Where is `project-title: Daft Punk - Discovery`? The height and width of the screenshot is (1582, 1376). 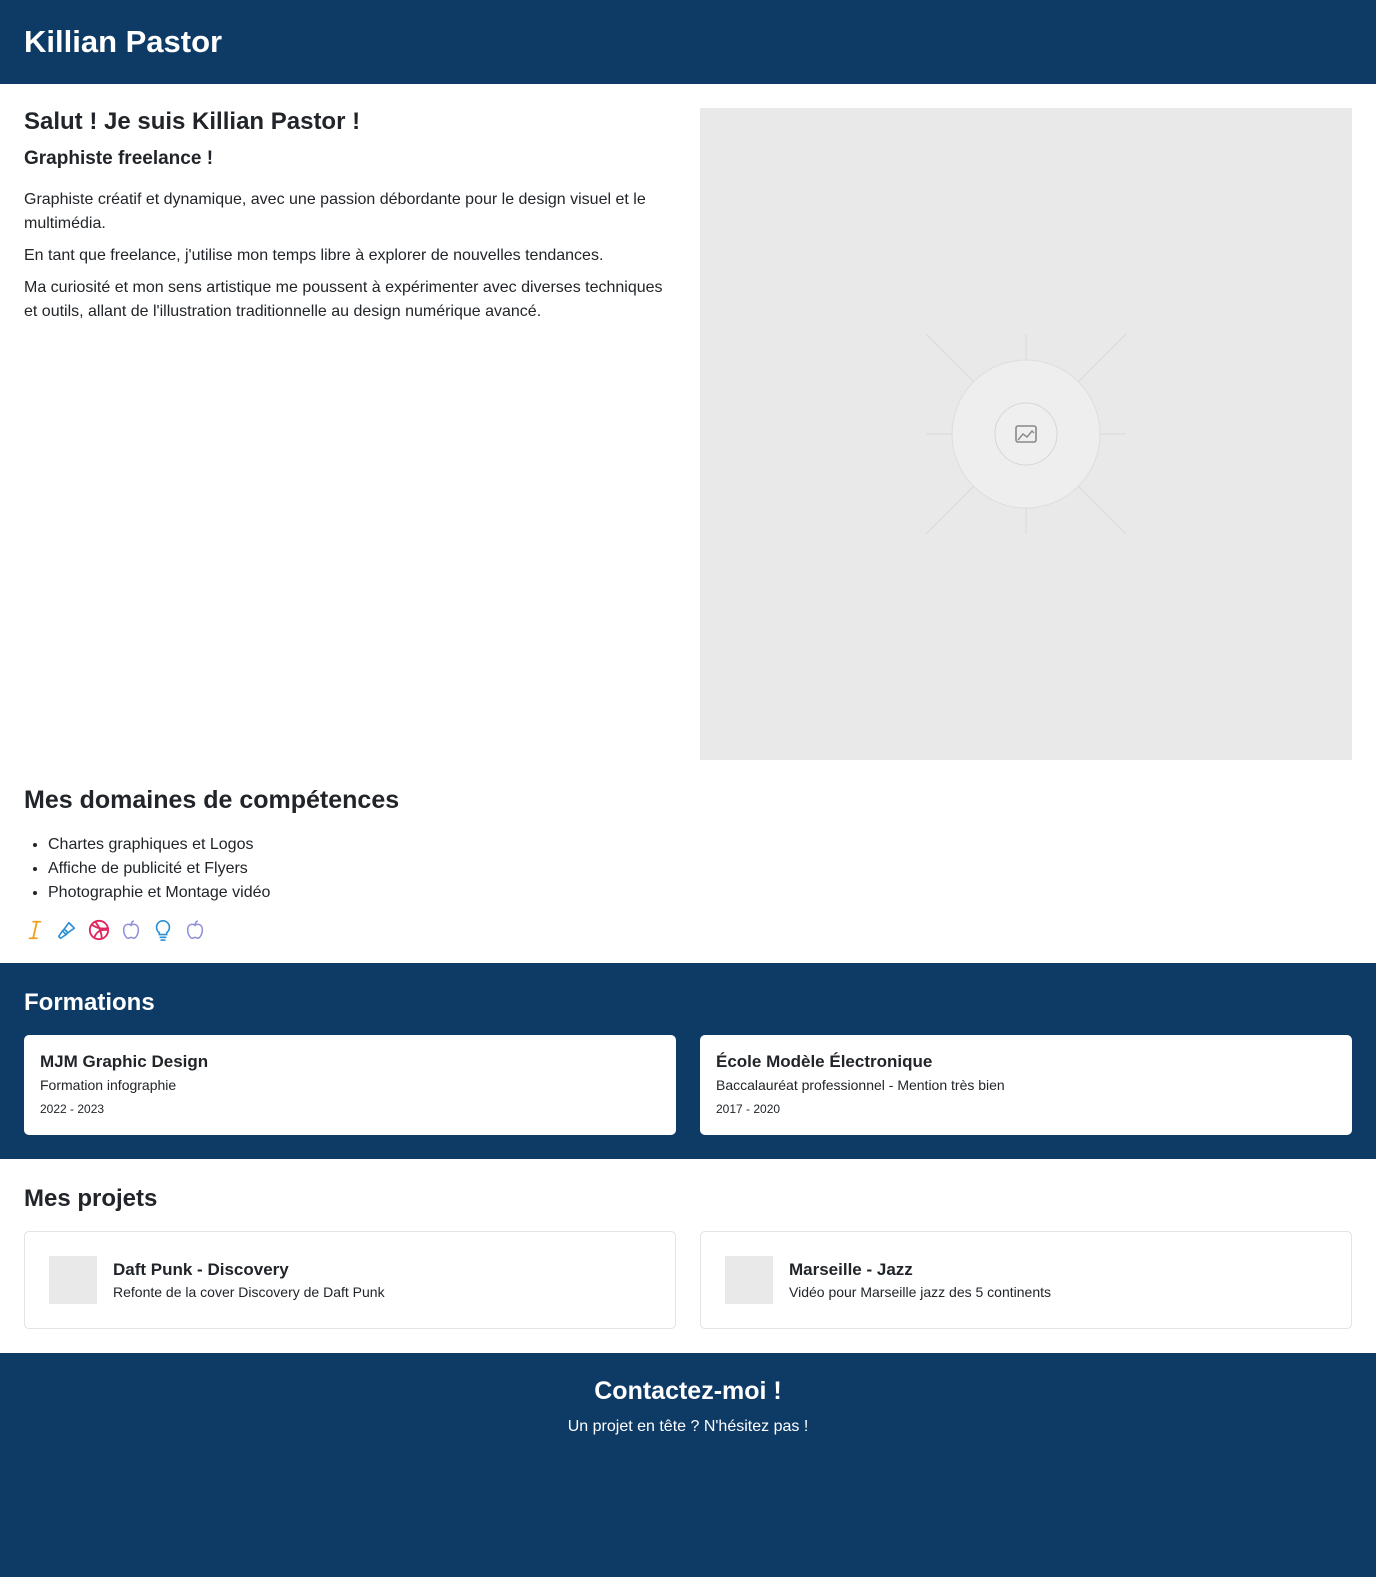
project-title: Daft Punk - Discovery is located at coordinates (201, 1269).